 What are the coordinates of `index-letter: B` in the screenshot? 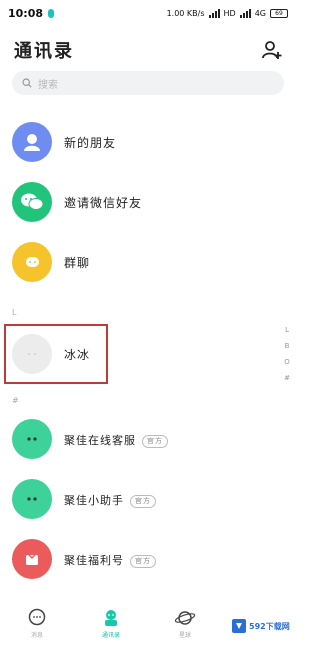 It's located at (287, 346).